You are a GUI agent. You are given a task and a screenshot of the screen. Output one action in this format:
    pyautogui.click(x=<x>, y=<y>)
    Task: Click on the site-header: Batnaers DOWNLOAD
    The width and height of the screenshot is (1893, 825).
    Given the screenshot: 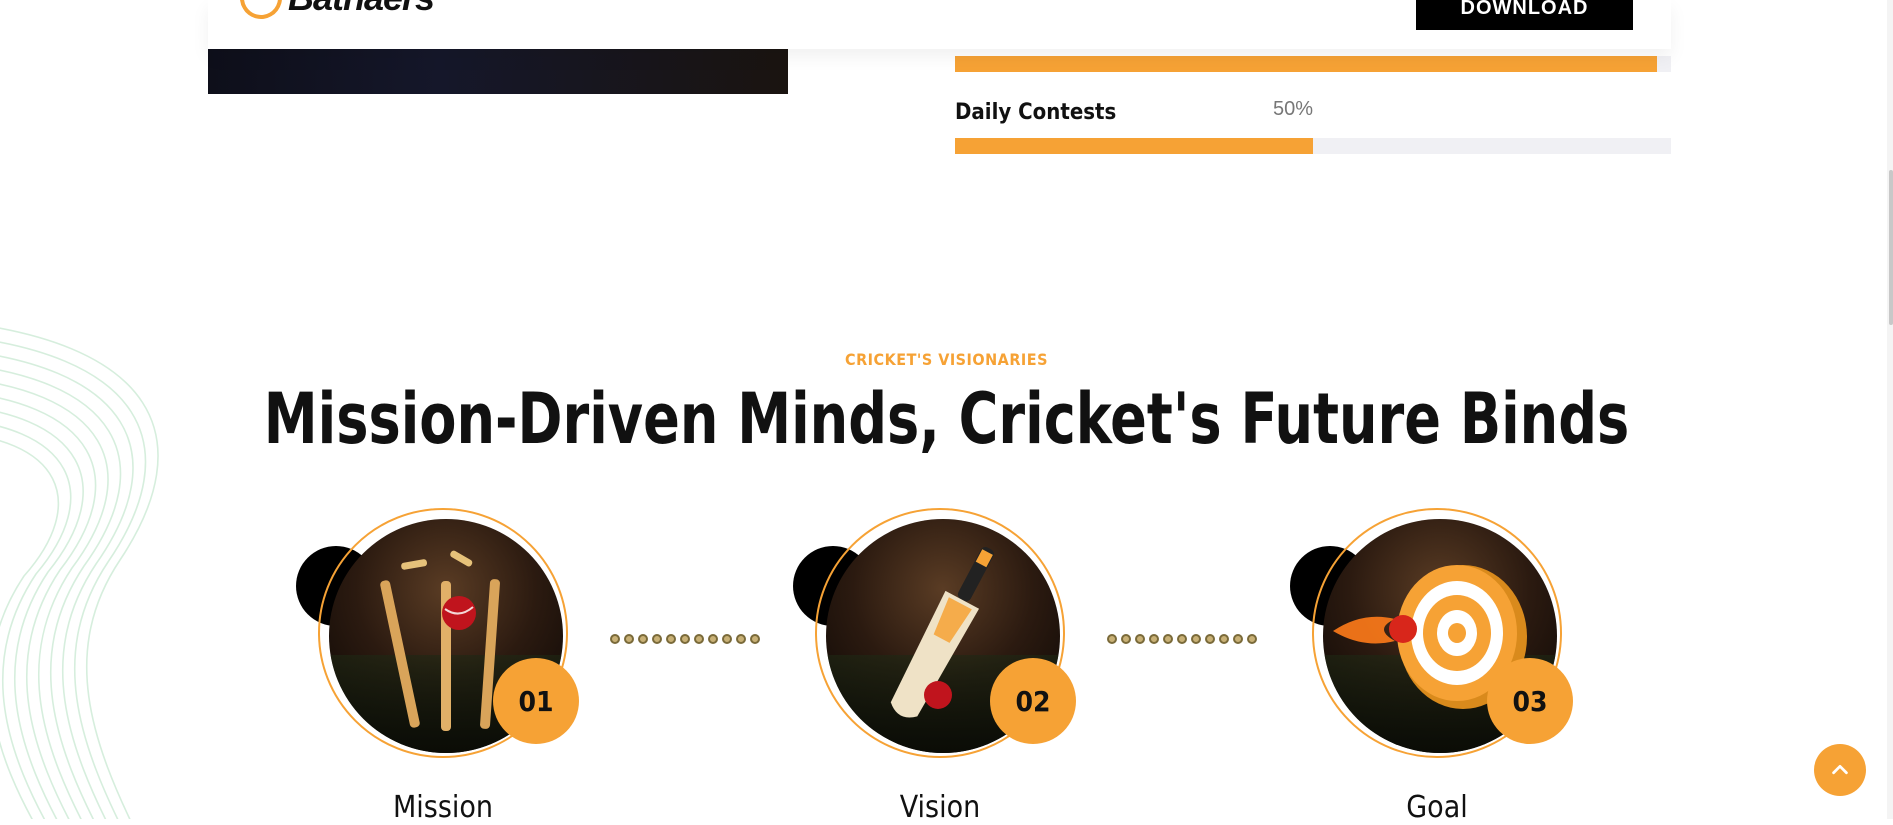 What is the action you would take?
    pyautogui.click(x=939, y=24)
    